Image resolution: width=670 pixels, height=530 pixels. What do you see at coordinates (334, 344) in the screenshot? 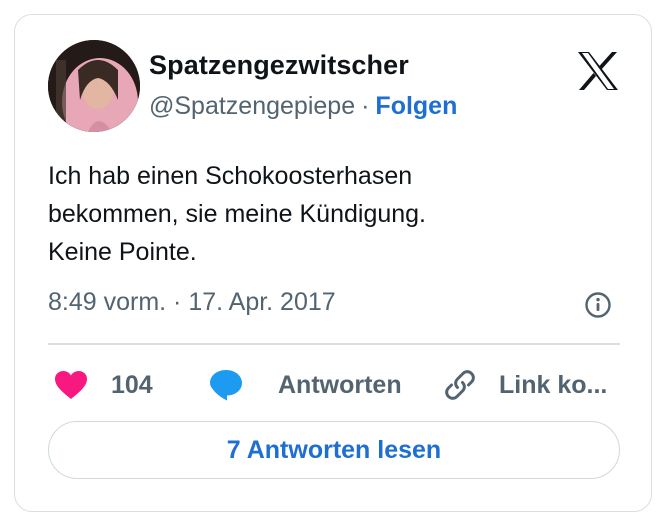
I see `divider` at bounding box center [334, 344].